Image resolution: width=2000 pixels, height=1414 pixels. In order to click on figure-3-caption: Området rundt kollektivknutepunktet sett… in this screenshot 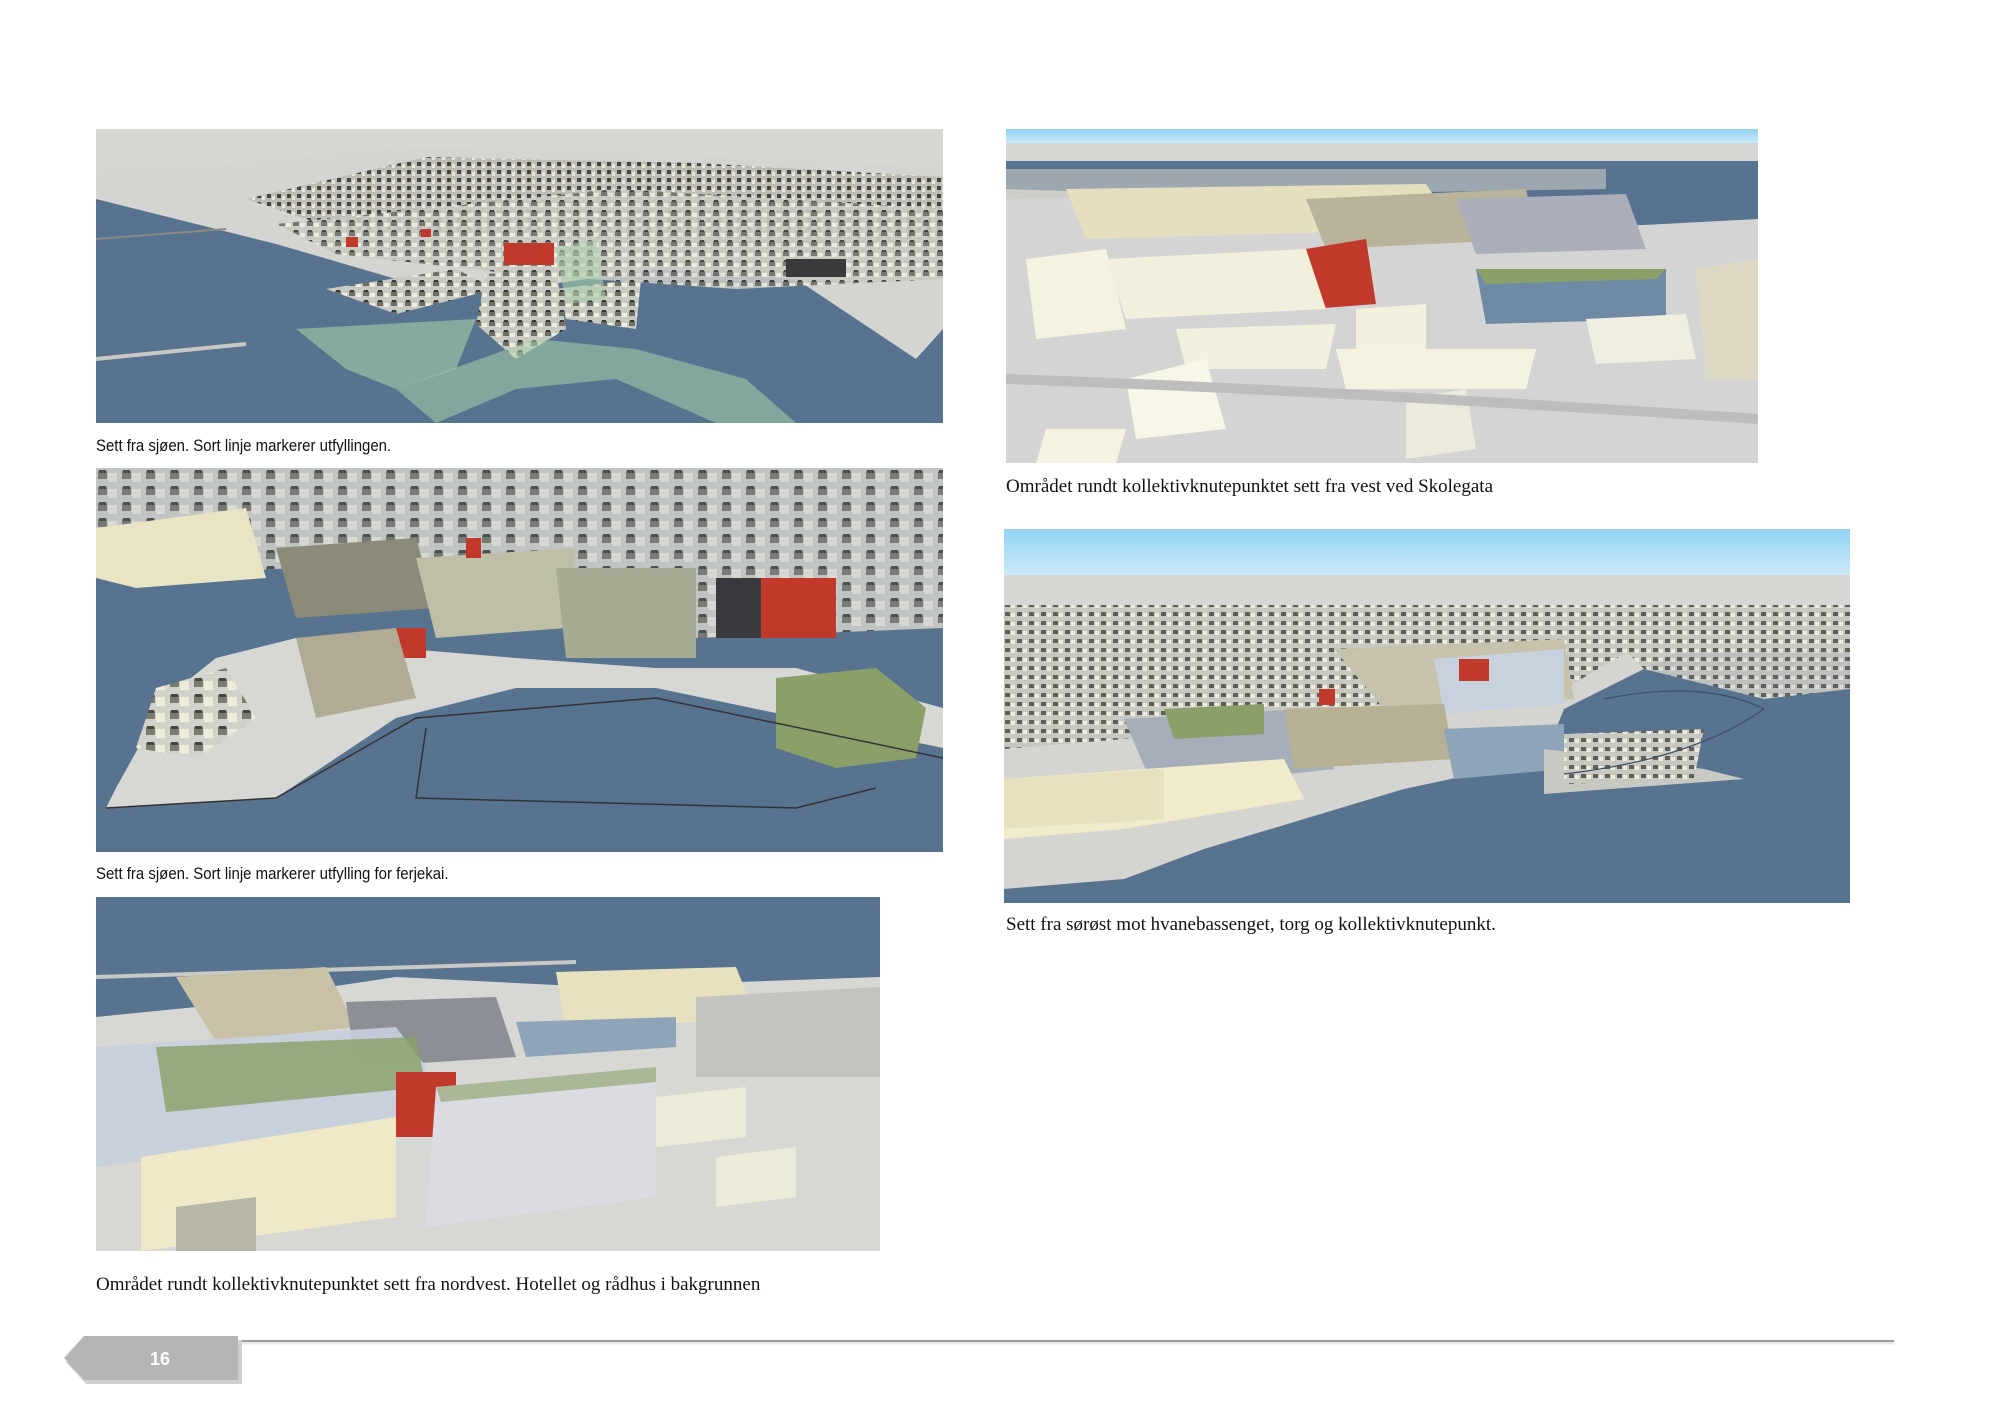, I will do `click(428, 1284)`.